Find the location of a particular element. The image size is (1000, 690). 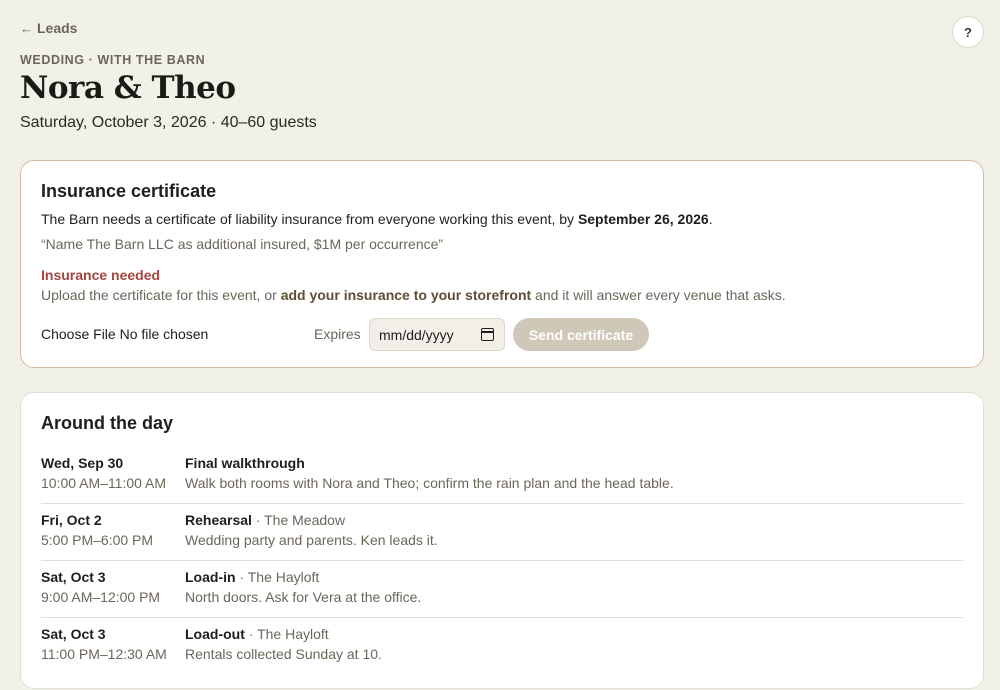

around-the-day-title: Around the day is located at coordinates (107, 423).